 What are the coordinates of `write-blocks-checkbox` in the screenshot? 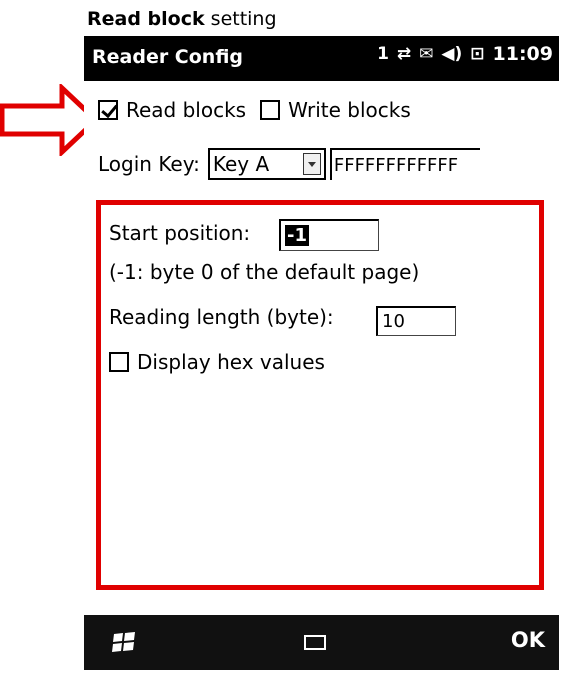 It's located at (270, 110).